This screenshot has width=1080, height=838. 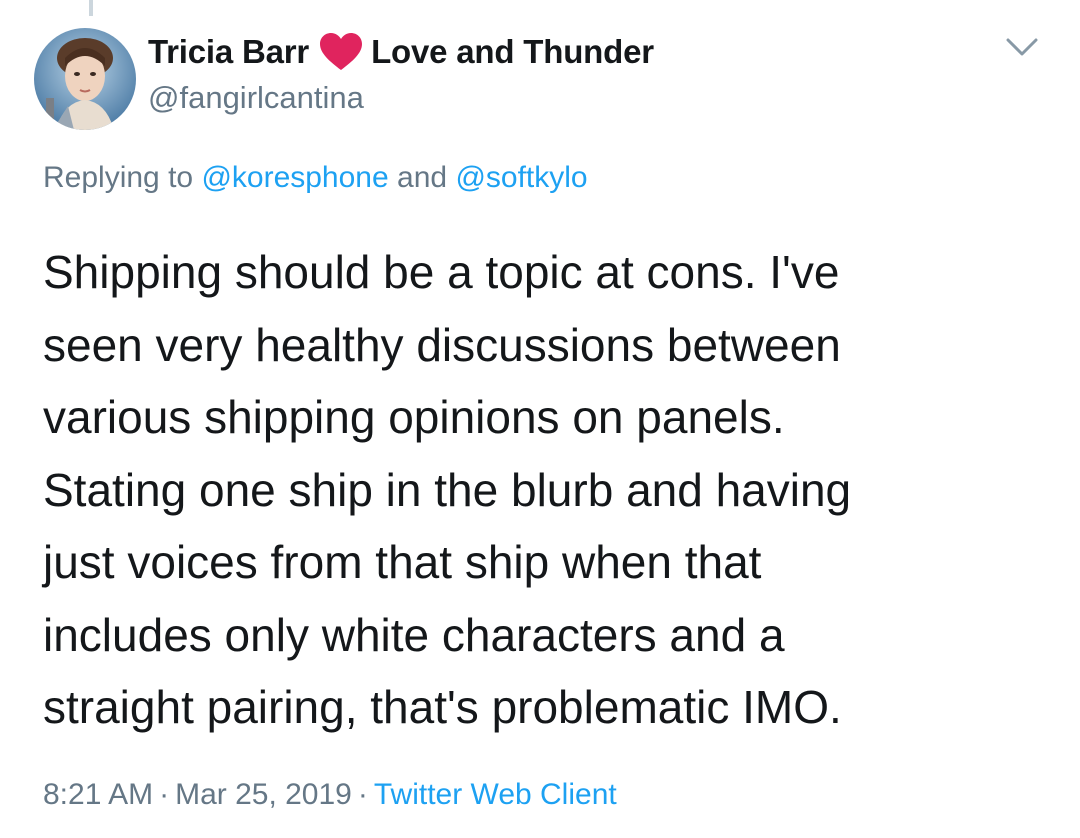 I want to click on tweet-text-line: just voices from that ship when that, so click(x=402, y=562).